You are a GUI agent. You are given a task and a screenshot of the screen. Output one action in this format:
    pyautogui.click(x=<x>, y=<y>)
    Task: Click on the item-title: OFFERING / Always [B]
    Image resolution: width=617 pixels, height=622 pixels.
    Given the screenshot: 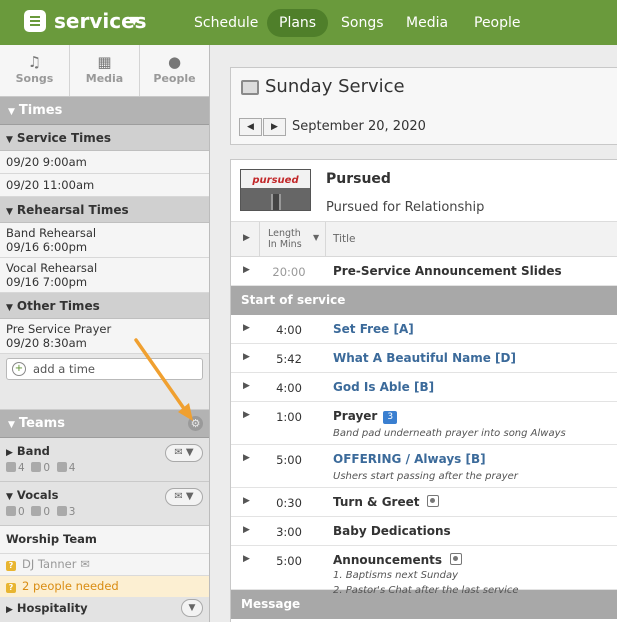 What is the action you would take?
    pyautogui.click(x=409, y=459)
    